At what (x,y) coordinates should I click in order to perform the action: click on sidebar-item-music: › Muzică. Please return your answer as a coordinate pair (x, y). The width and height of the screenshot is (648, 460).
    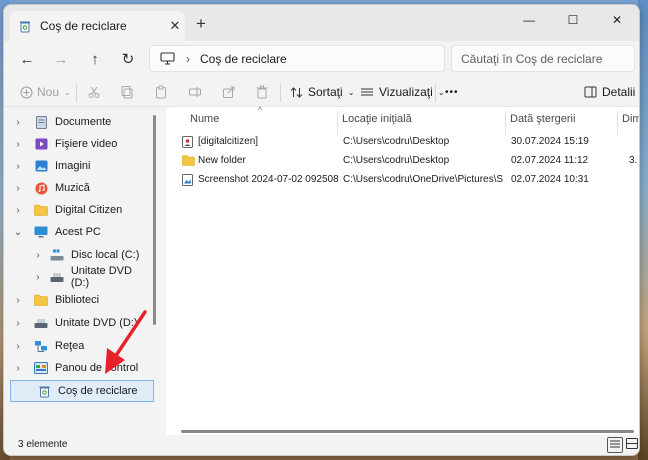
    Looking at the image, I should click on (78, 188).